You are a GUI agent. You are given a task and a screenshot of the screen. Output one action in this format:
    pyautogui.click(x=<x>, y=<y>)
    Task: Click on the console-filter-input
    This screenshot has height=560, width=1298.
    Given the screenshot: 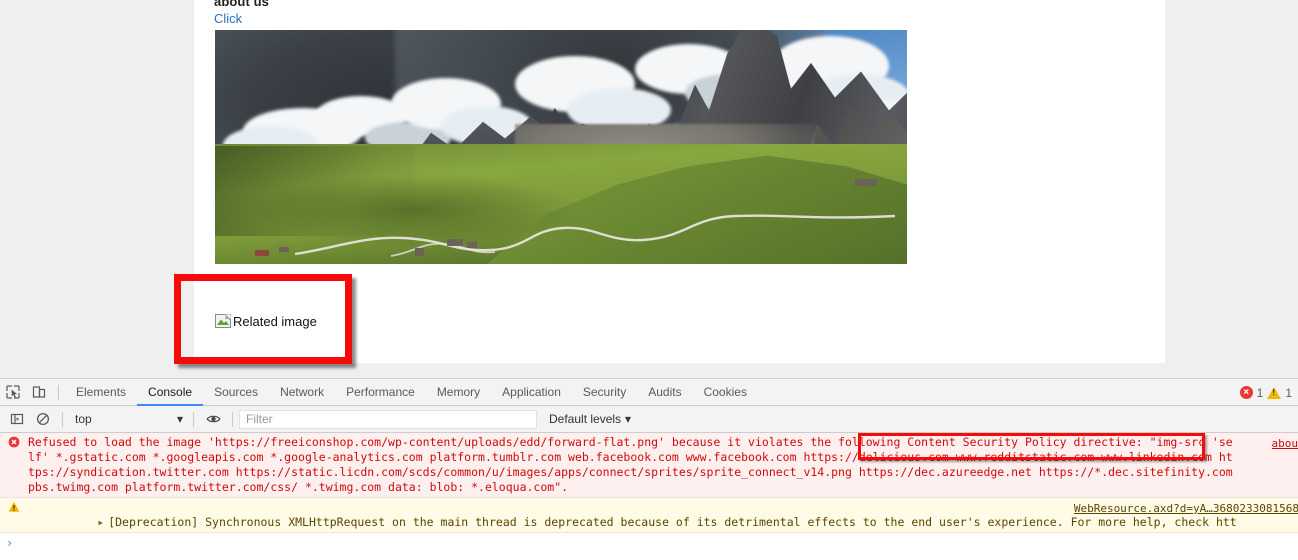 What is the action you would take?
    pyautogui.click(x=388, y=419)
    